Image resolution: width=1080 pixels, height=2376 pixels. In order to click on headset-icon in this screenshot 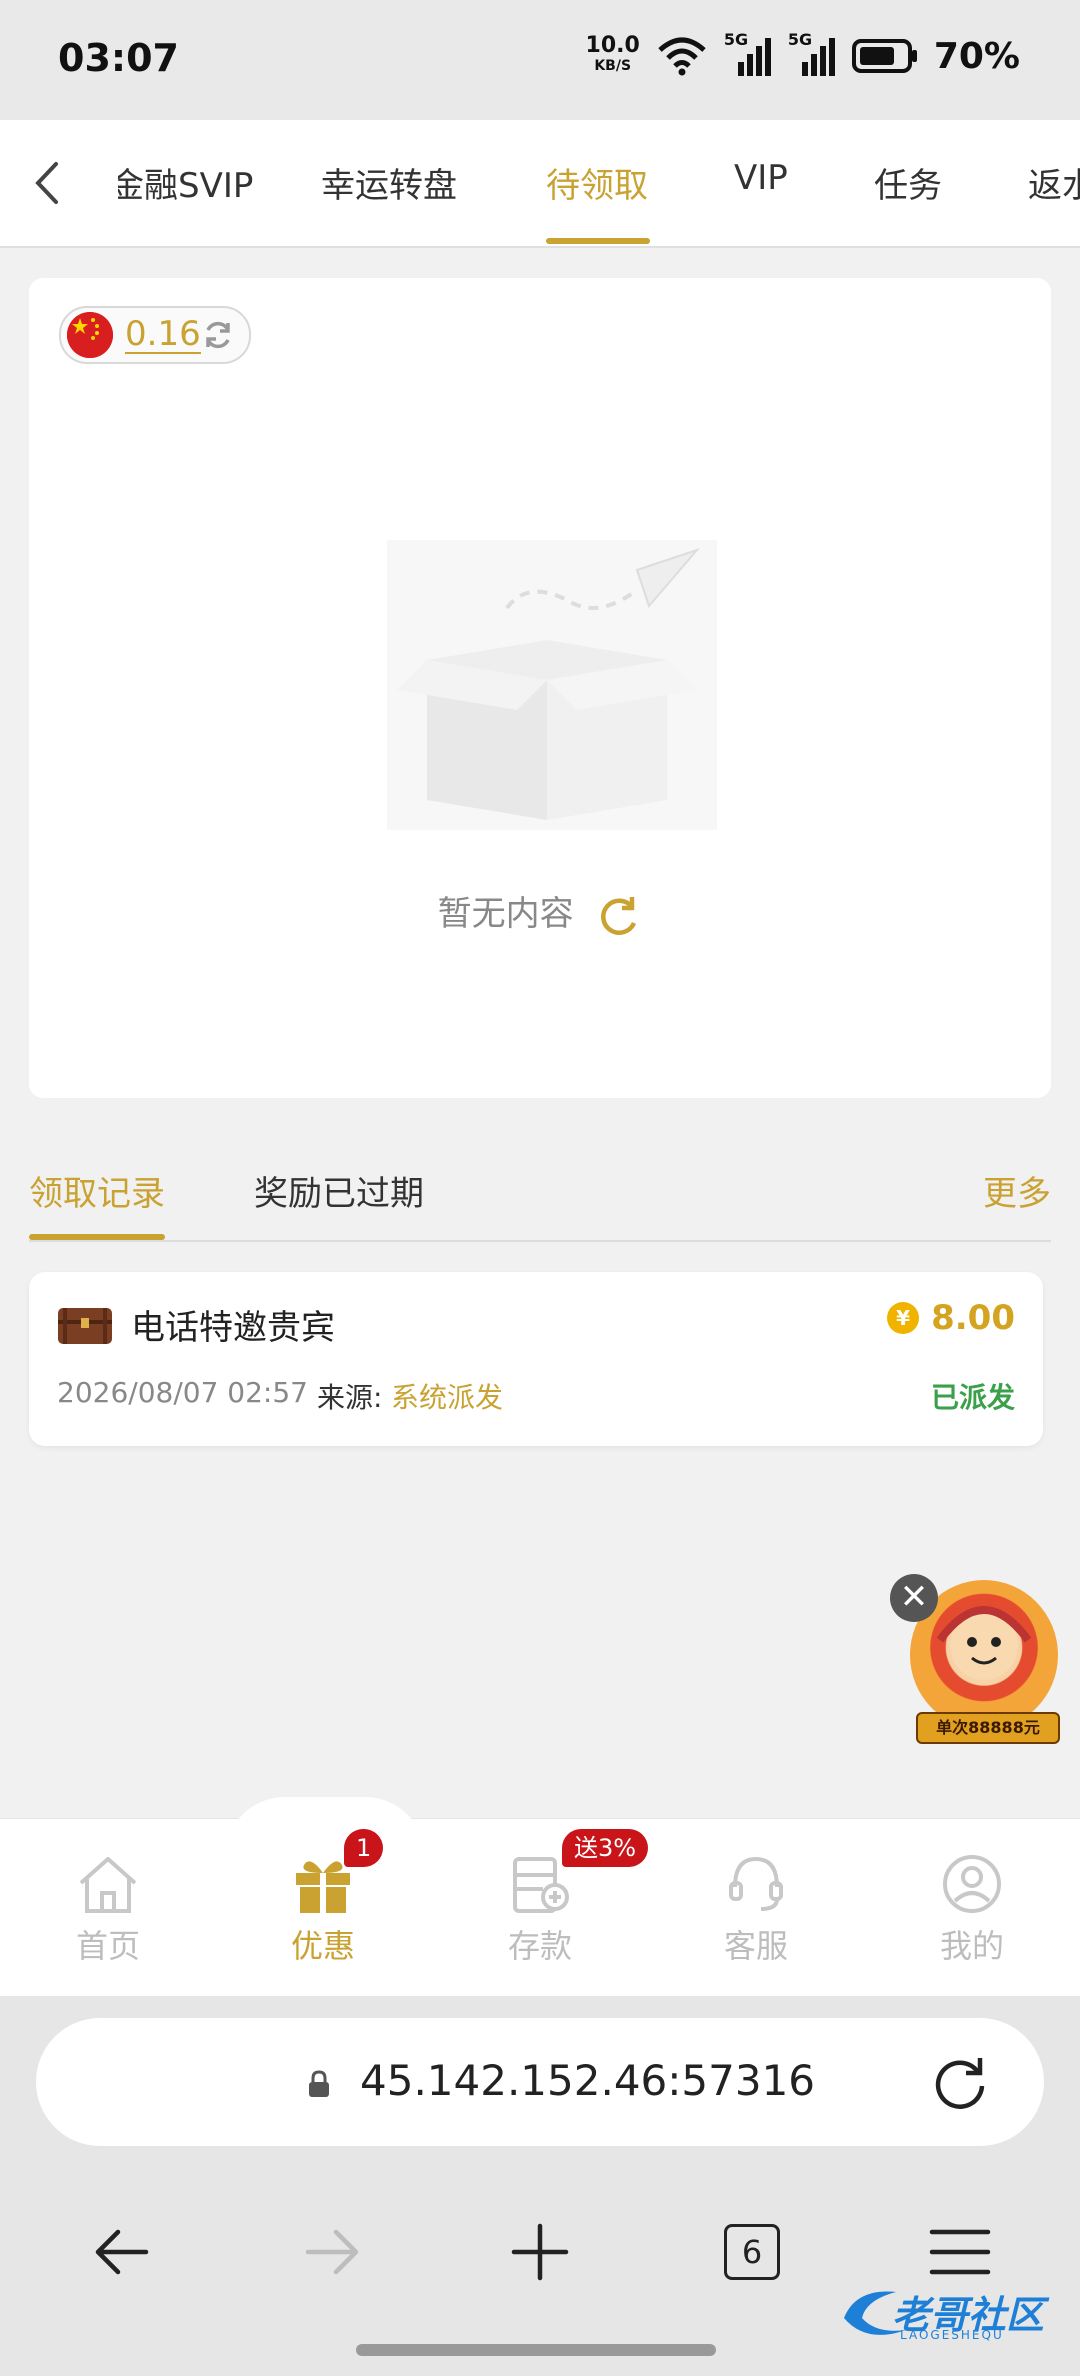, I will do `click(756, 1883)`.